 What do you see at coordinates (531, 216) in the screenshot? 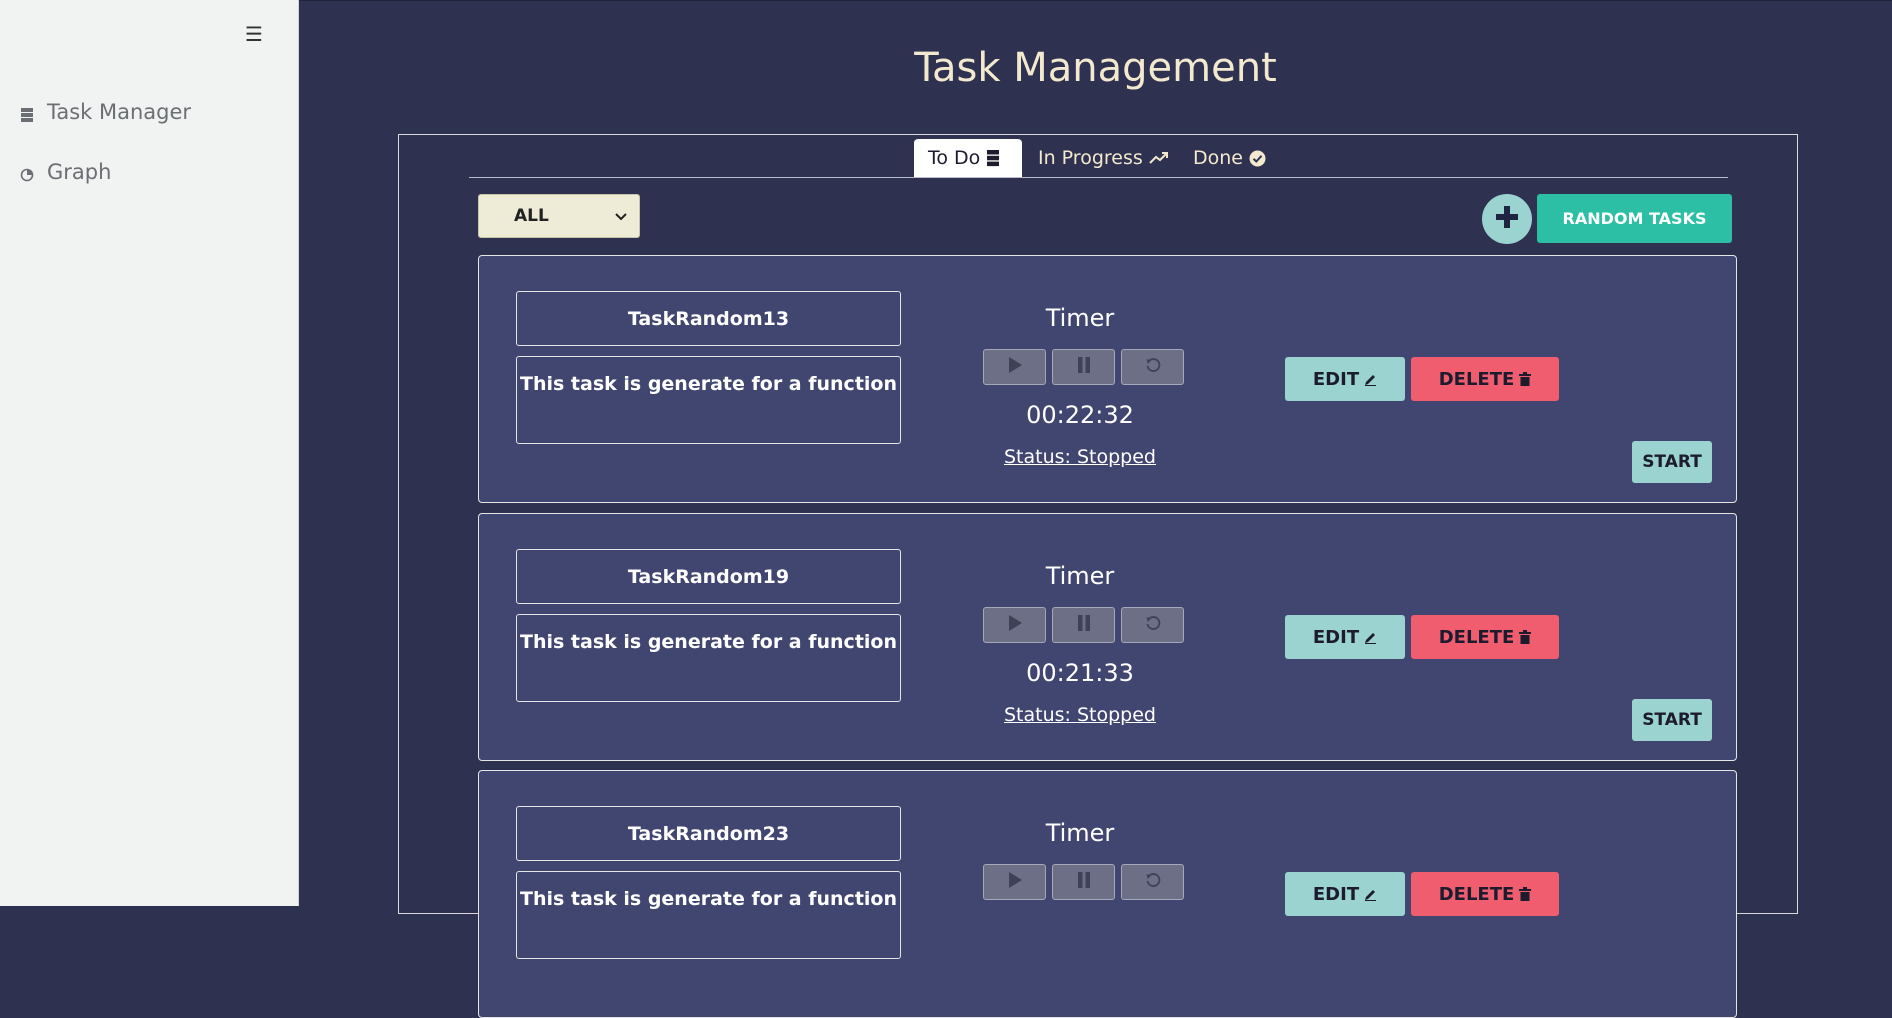
I see `filter-selected-value: ALL` at bounding box center [531, 216].